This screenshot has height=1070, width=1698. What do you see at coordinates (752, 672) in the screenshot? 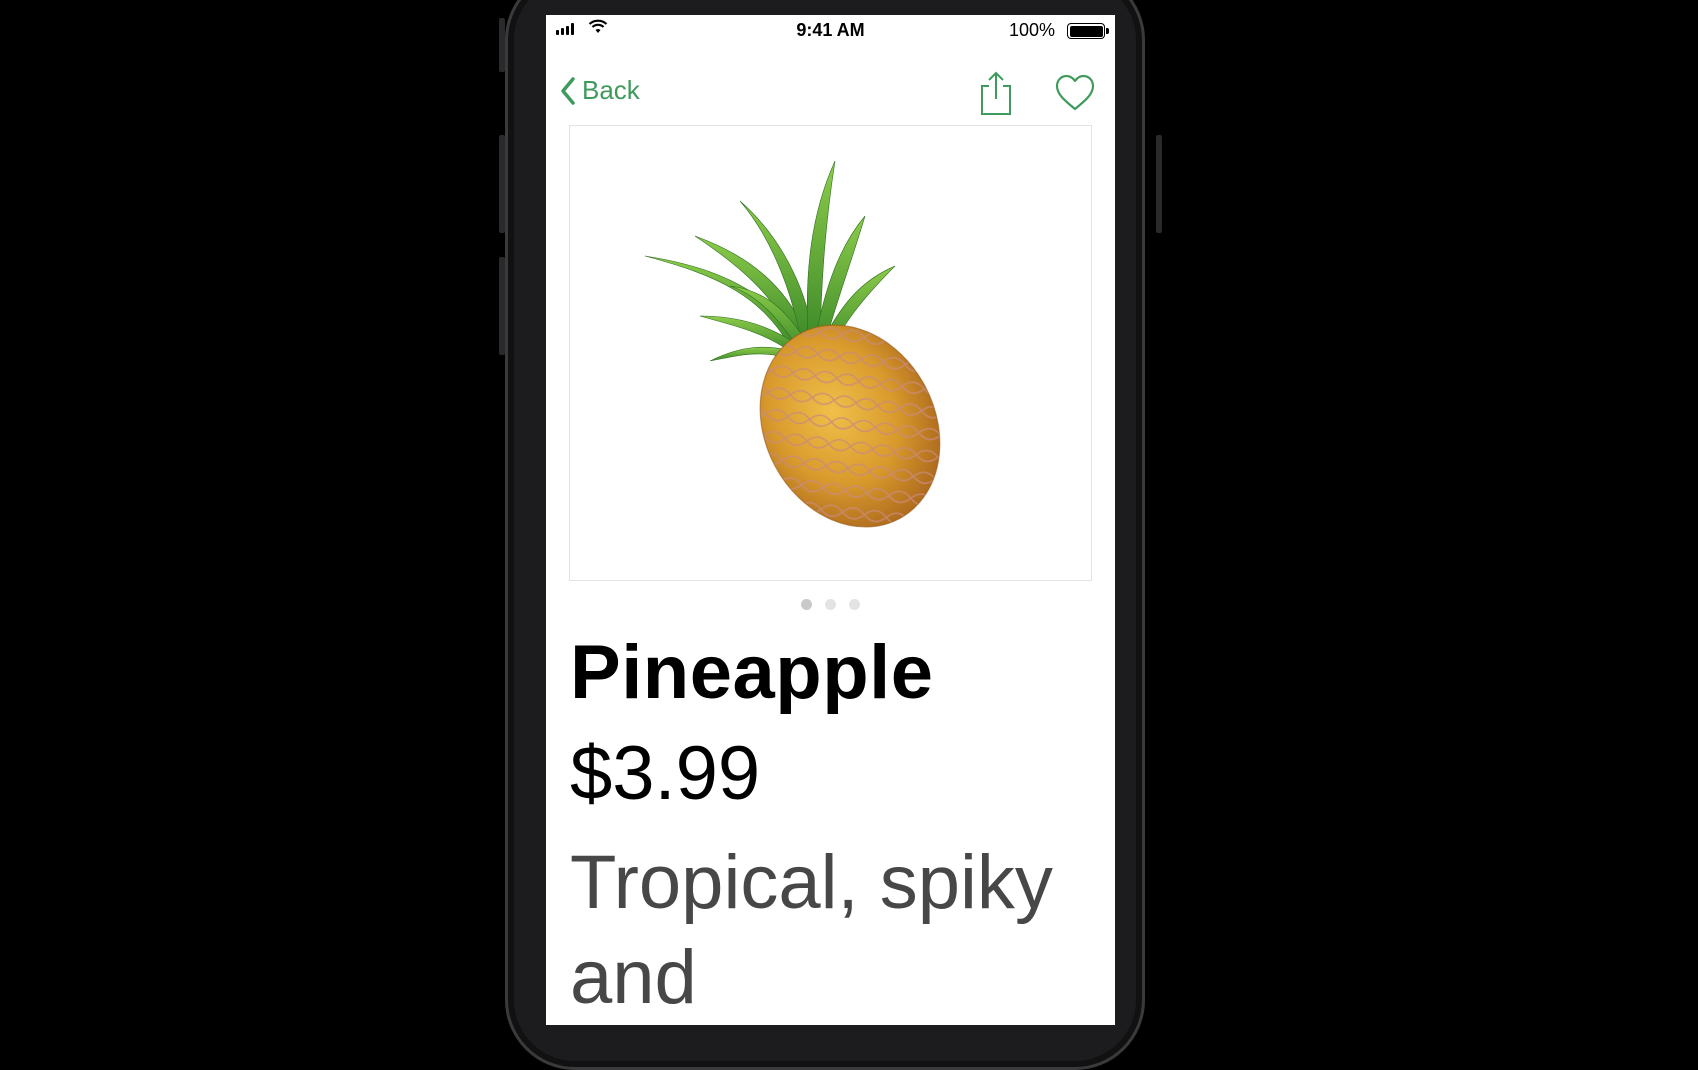
I see `product-name: Pineapple` at bounding box center [752, 672].